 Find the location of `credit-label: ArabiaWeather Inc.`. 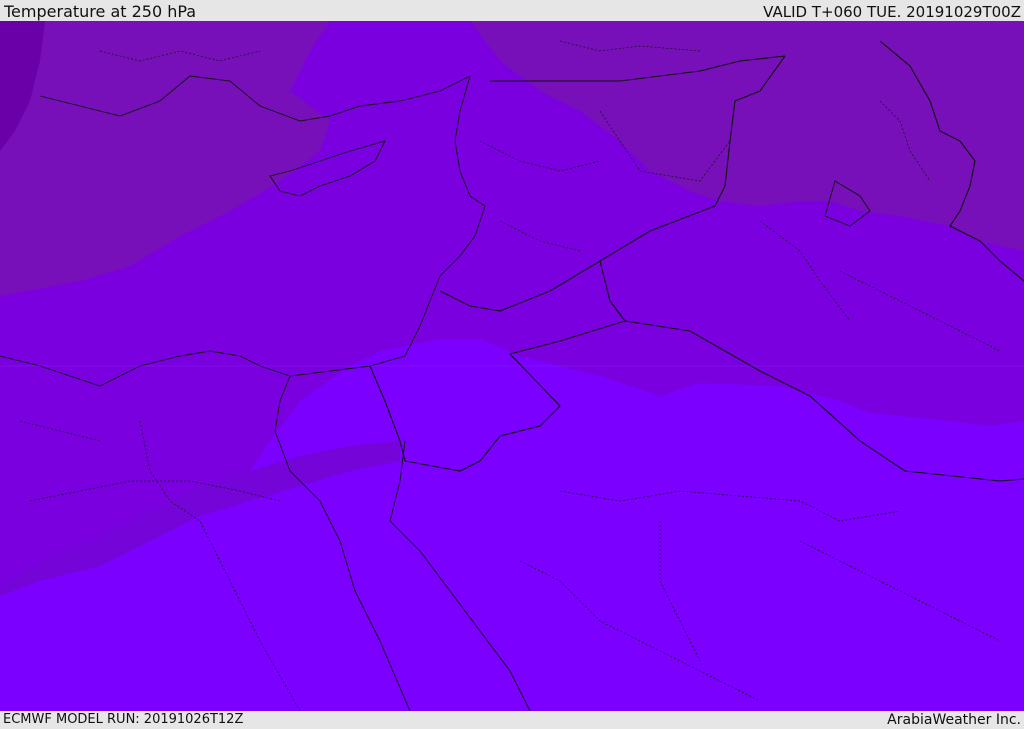

credit-label: ArabiaWeather Inc. is located at coordinates (954, 720).